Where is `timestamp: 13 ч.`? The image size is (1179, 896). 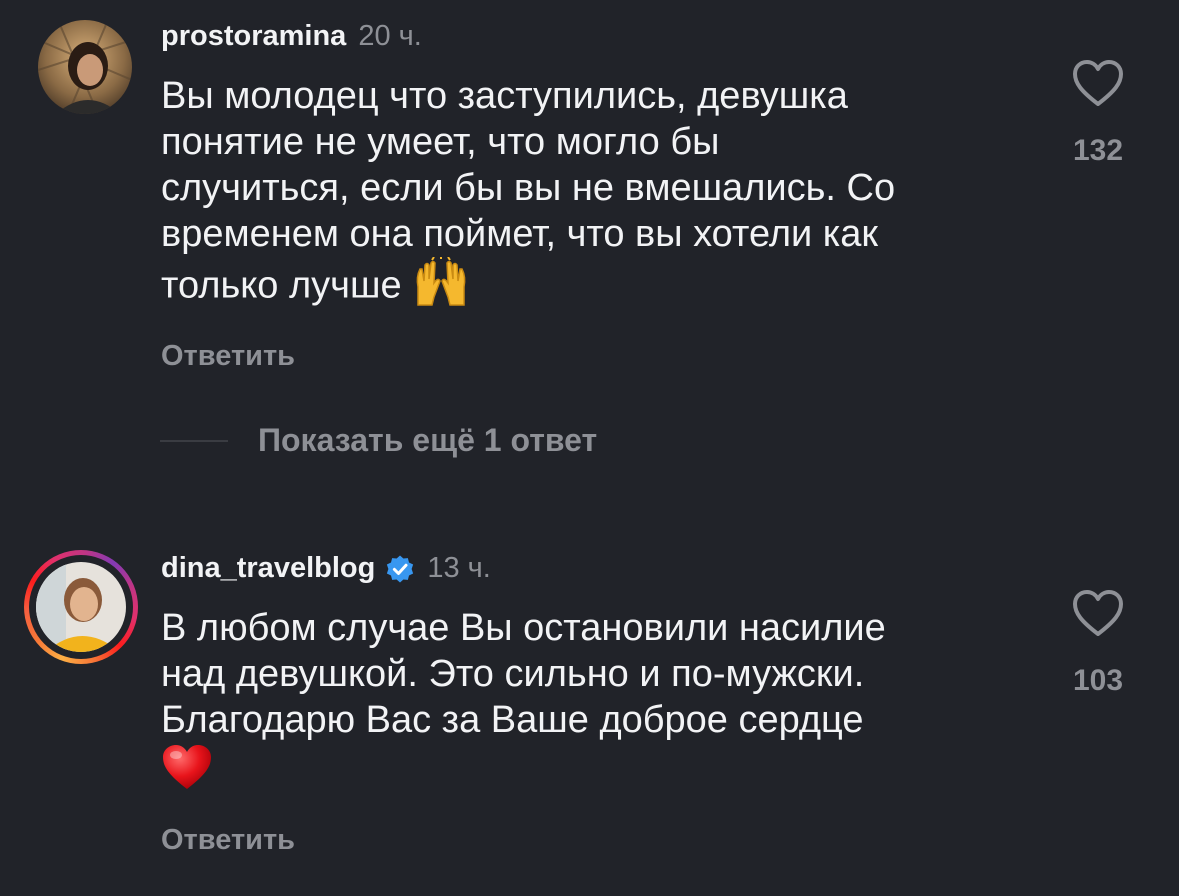 timestamp: 13 ч. is located at coordinates (459, 568).